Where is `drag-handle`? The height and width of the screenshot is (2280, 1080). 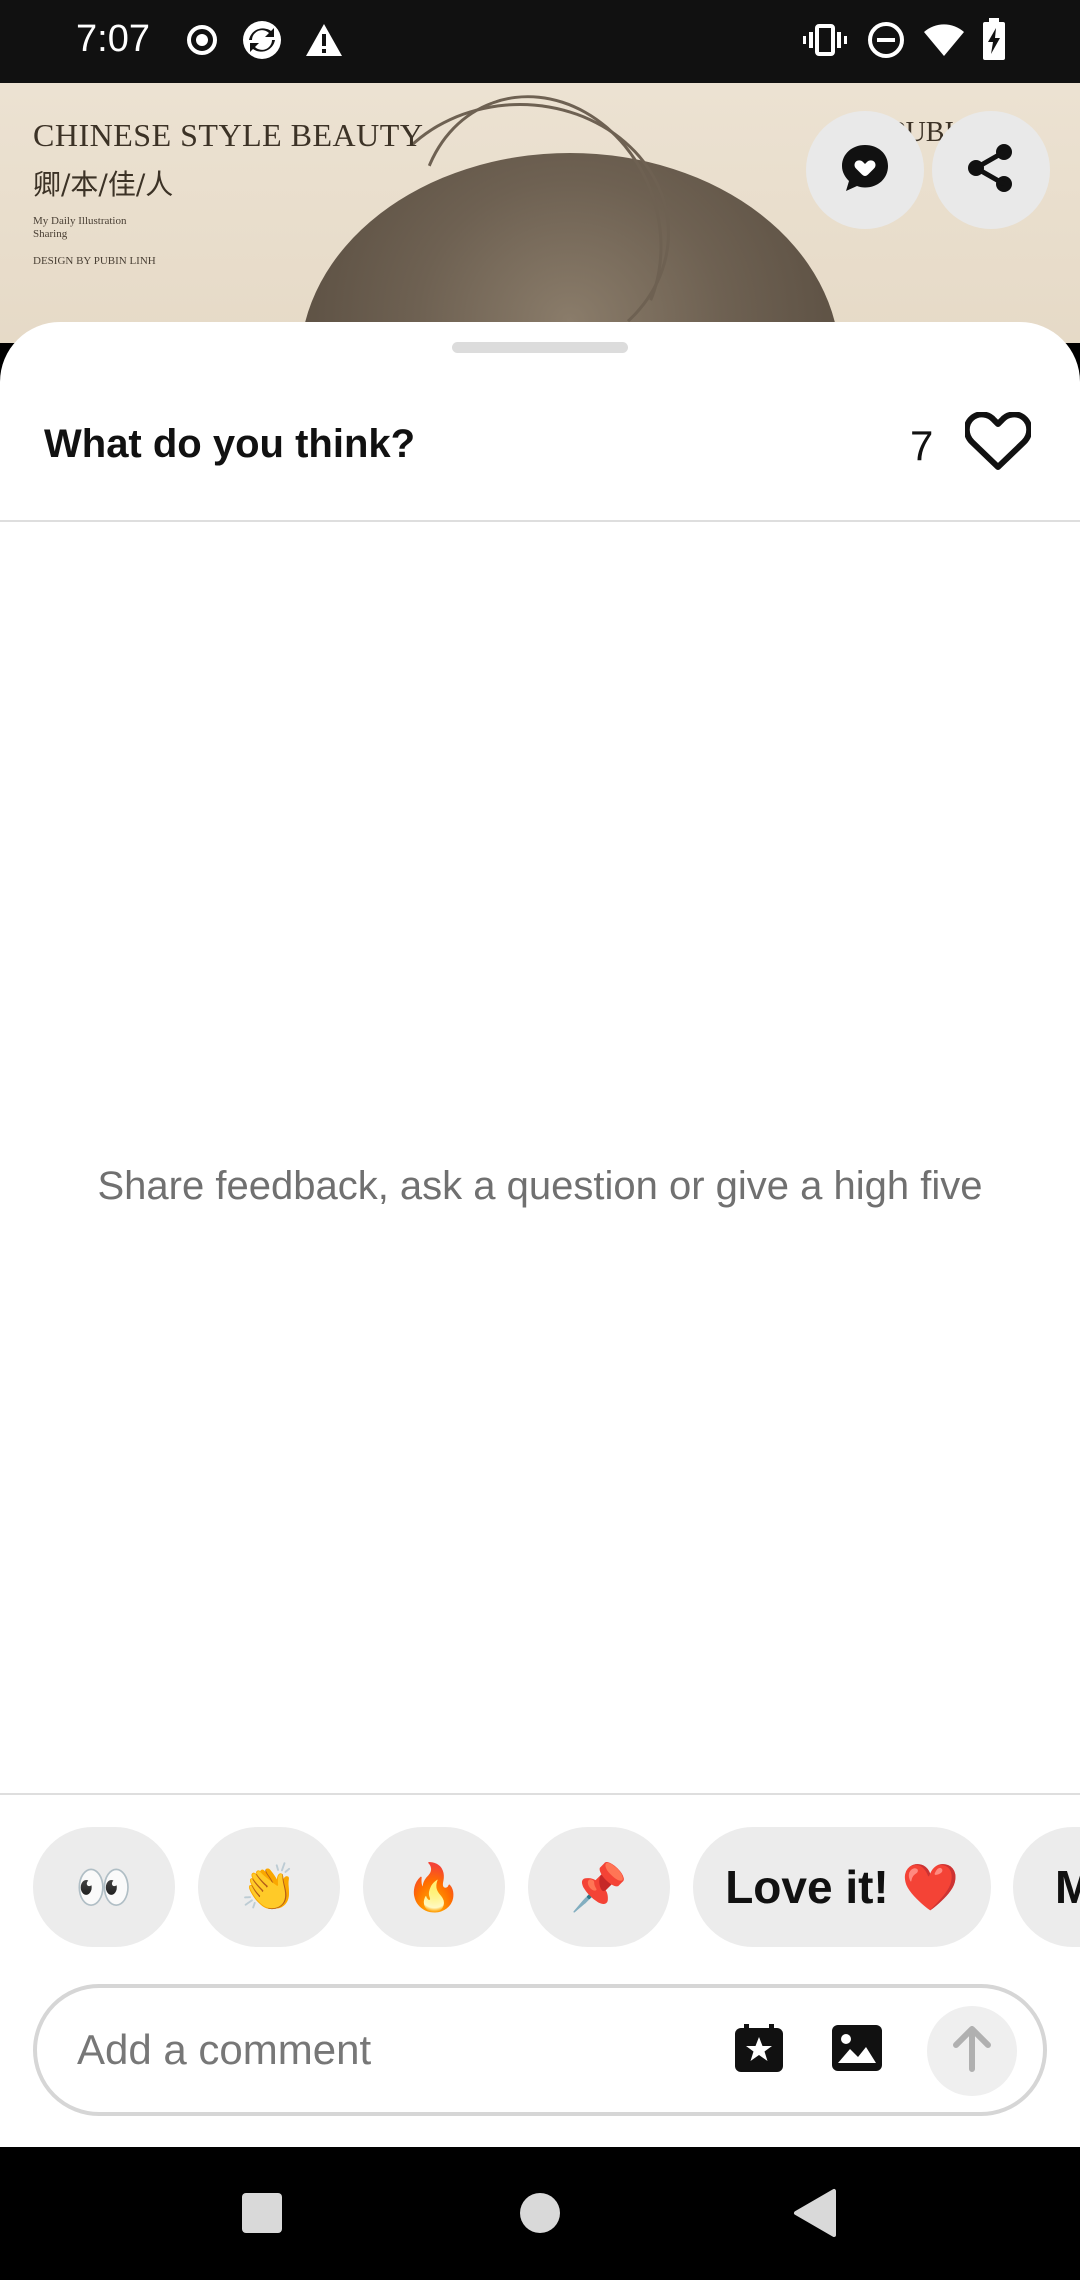 drag-handle is located at coordinates (540, 347).